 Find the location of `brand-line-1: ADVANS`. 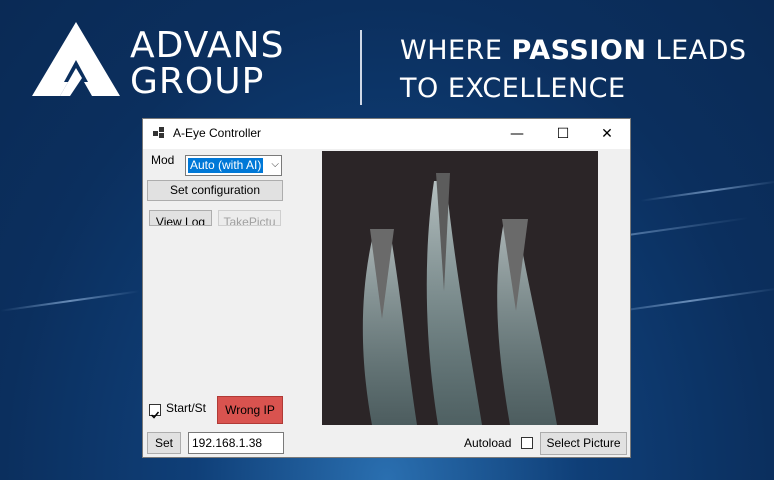

brand-line-1: ADVANS is located at coordinates (207, 45).